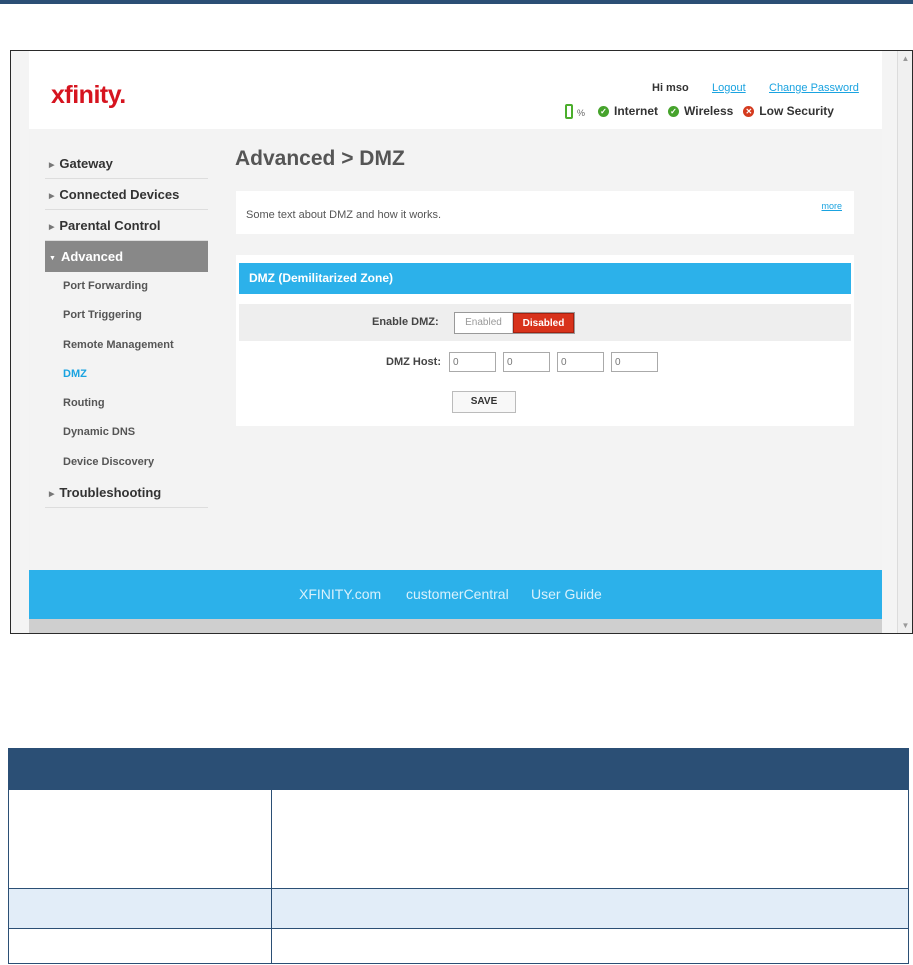 This screenshot has height=965, width=913. Describe the element at coordinates (905, 58) in the screenshot. I see `scroll-up-icon: ▲` at that location.